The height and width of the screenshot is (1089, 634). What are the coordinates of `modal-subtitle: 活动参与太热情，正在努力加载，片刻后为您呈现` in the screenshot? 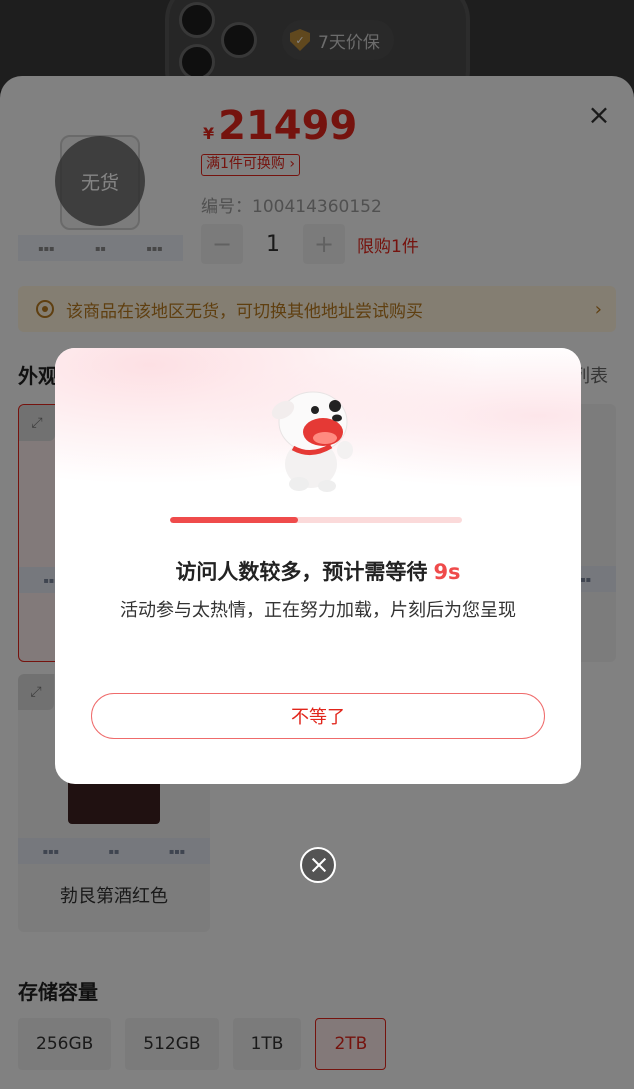 It's located at (318, 610).